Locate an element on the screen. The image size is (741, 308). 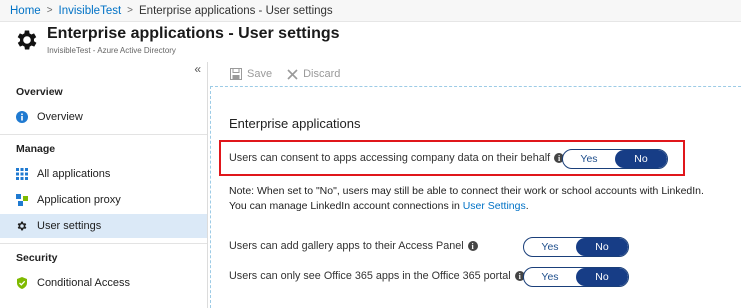
sidebar-item-label: Overview is located at coordinates (60, 117).